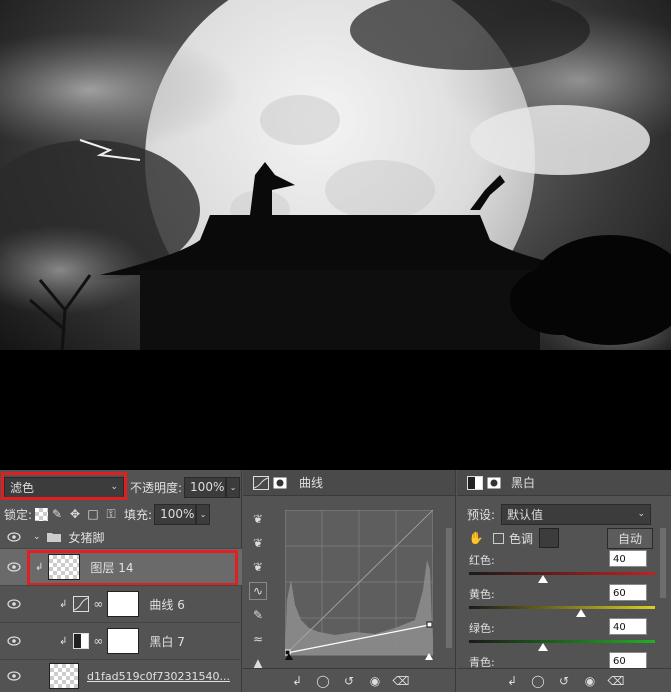 This screenshot has width=671, height=692. I want to click on curve-graph, so click(359, 585).